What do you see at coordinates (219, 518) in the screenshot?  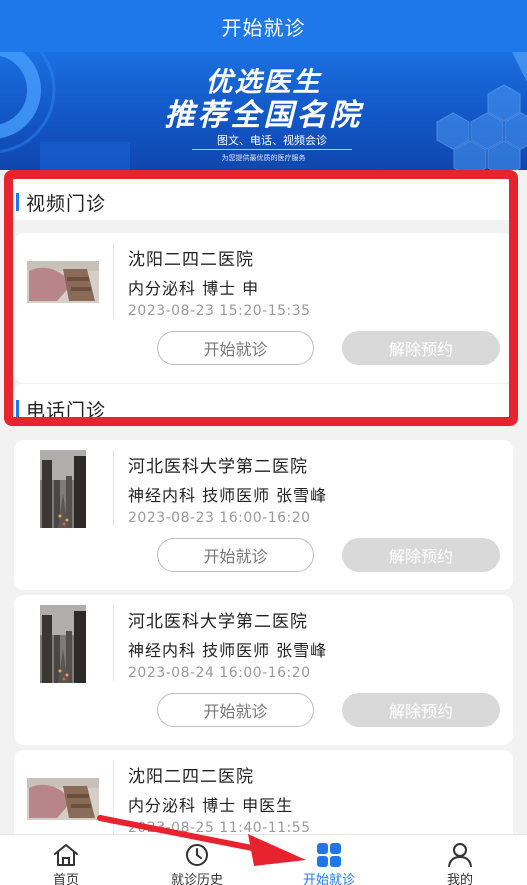 I see `appointment-time: 2023-08-23 16:00-16:20` at bounding box center [219, 518].